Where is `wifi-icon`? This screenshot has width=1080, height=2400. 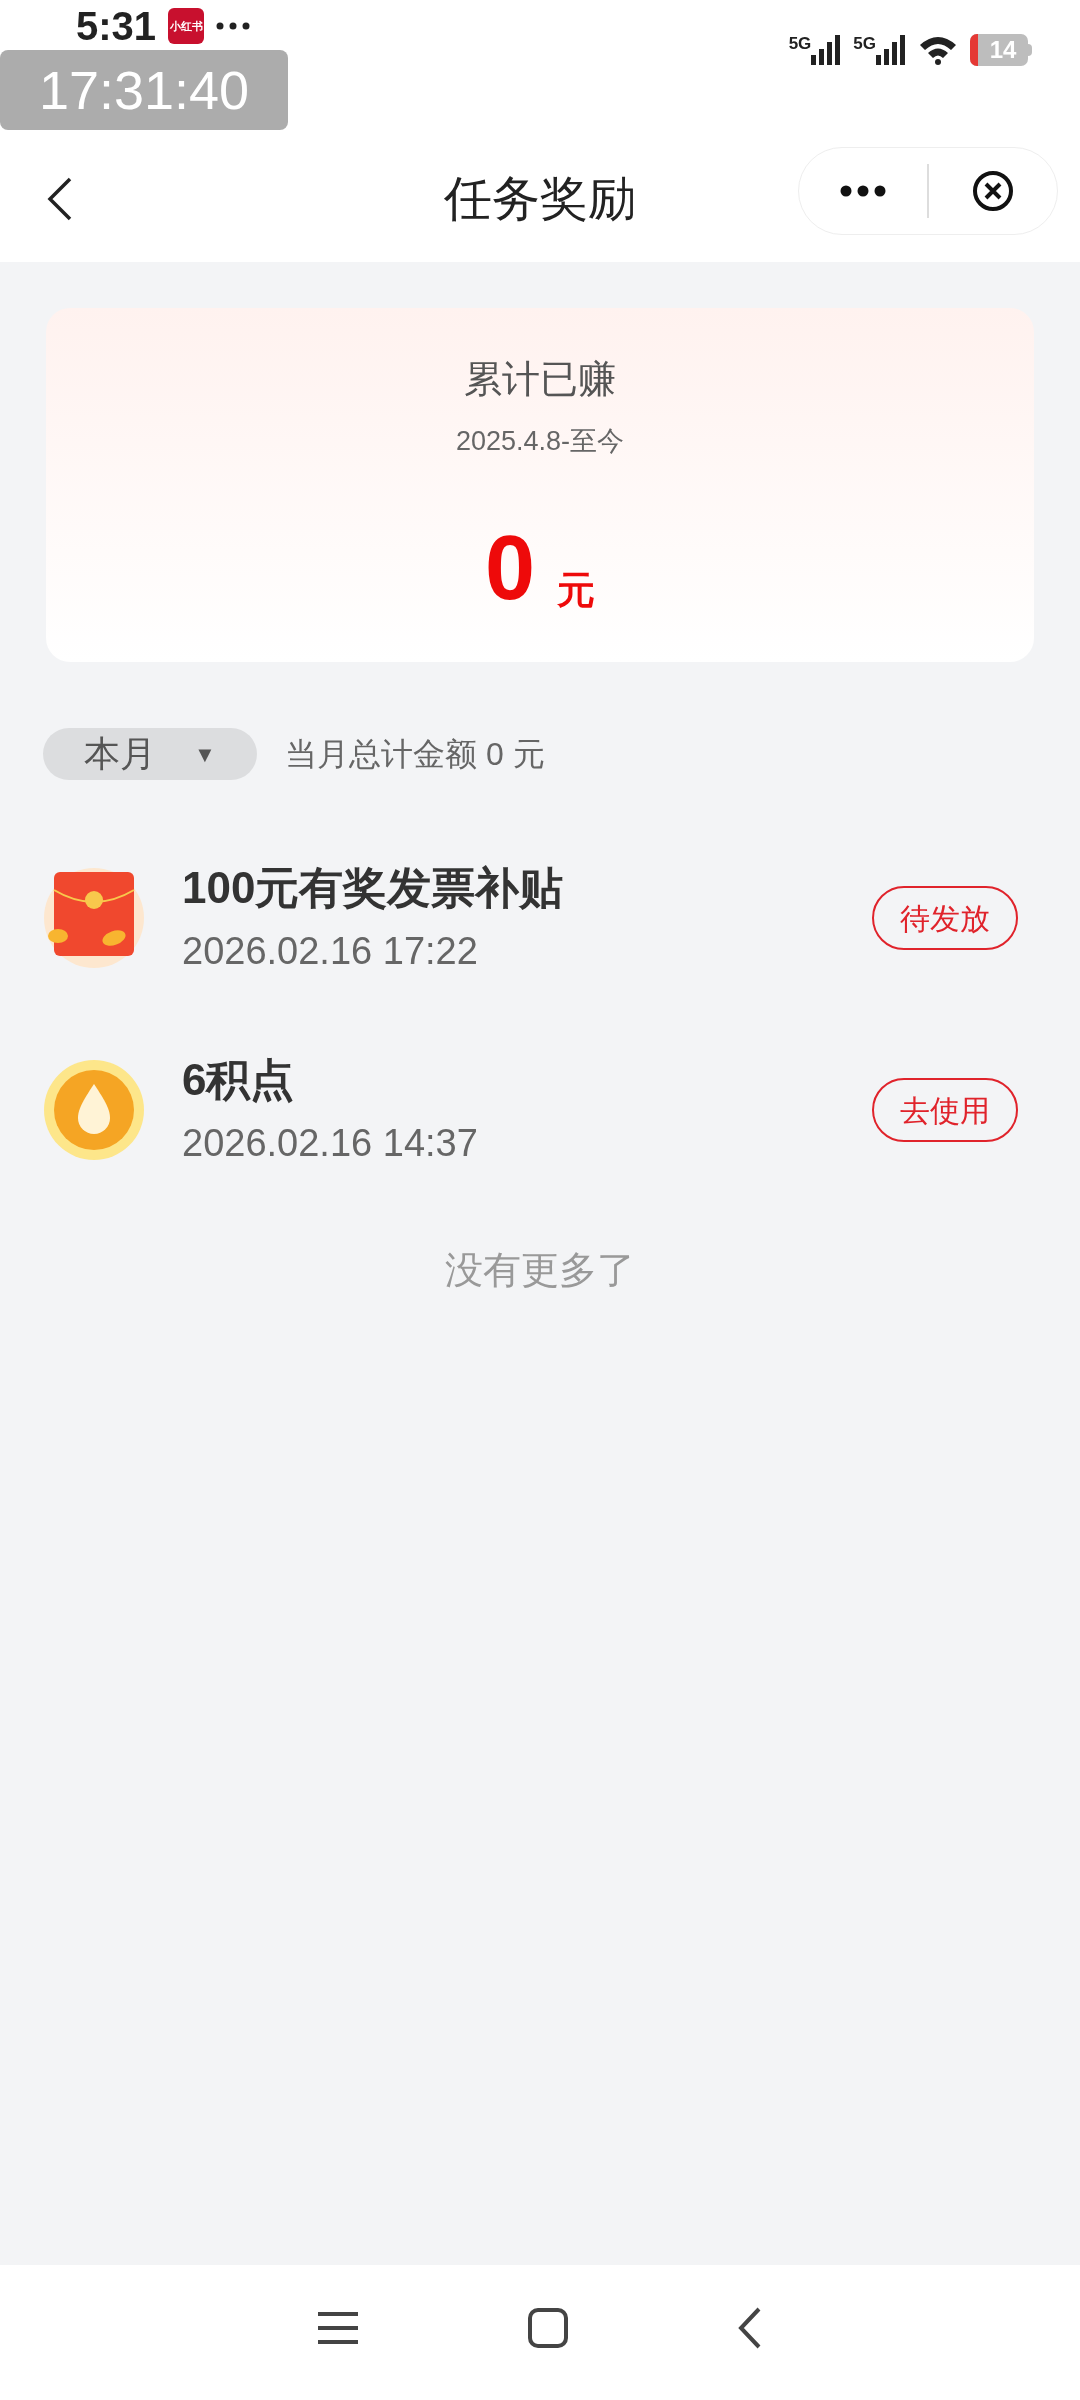
wifi-icon is located at coordinates (938, 50).